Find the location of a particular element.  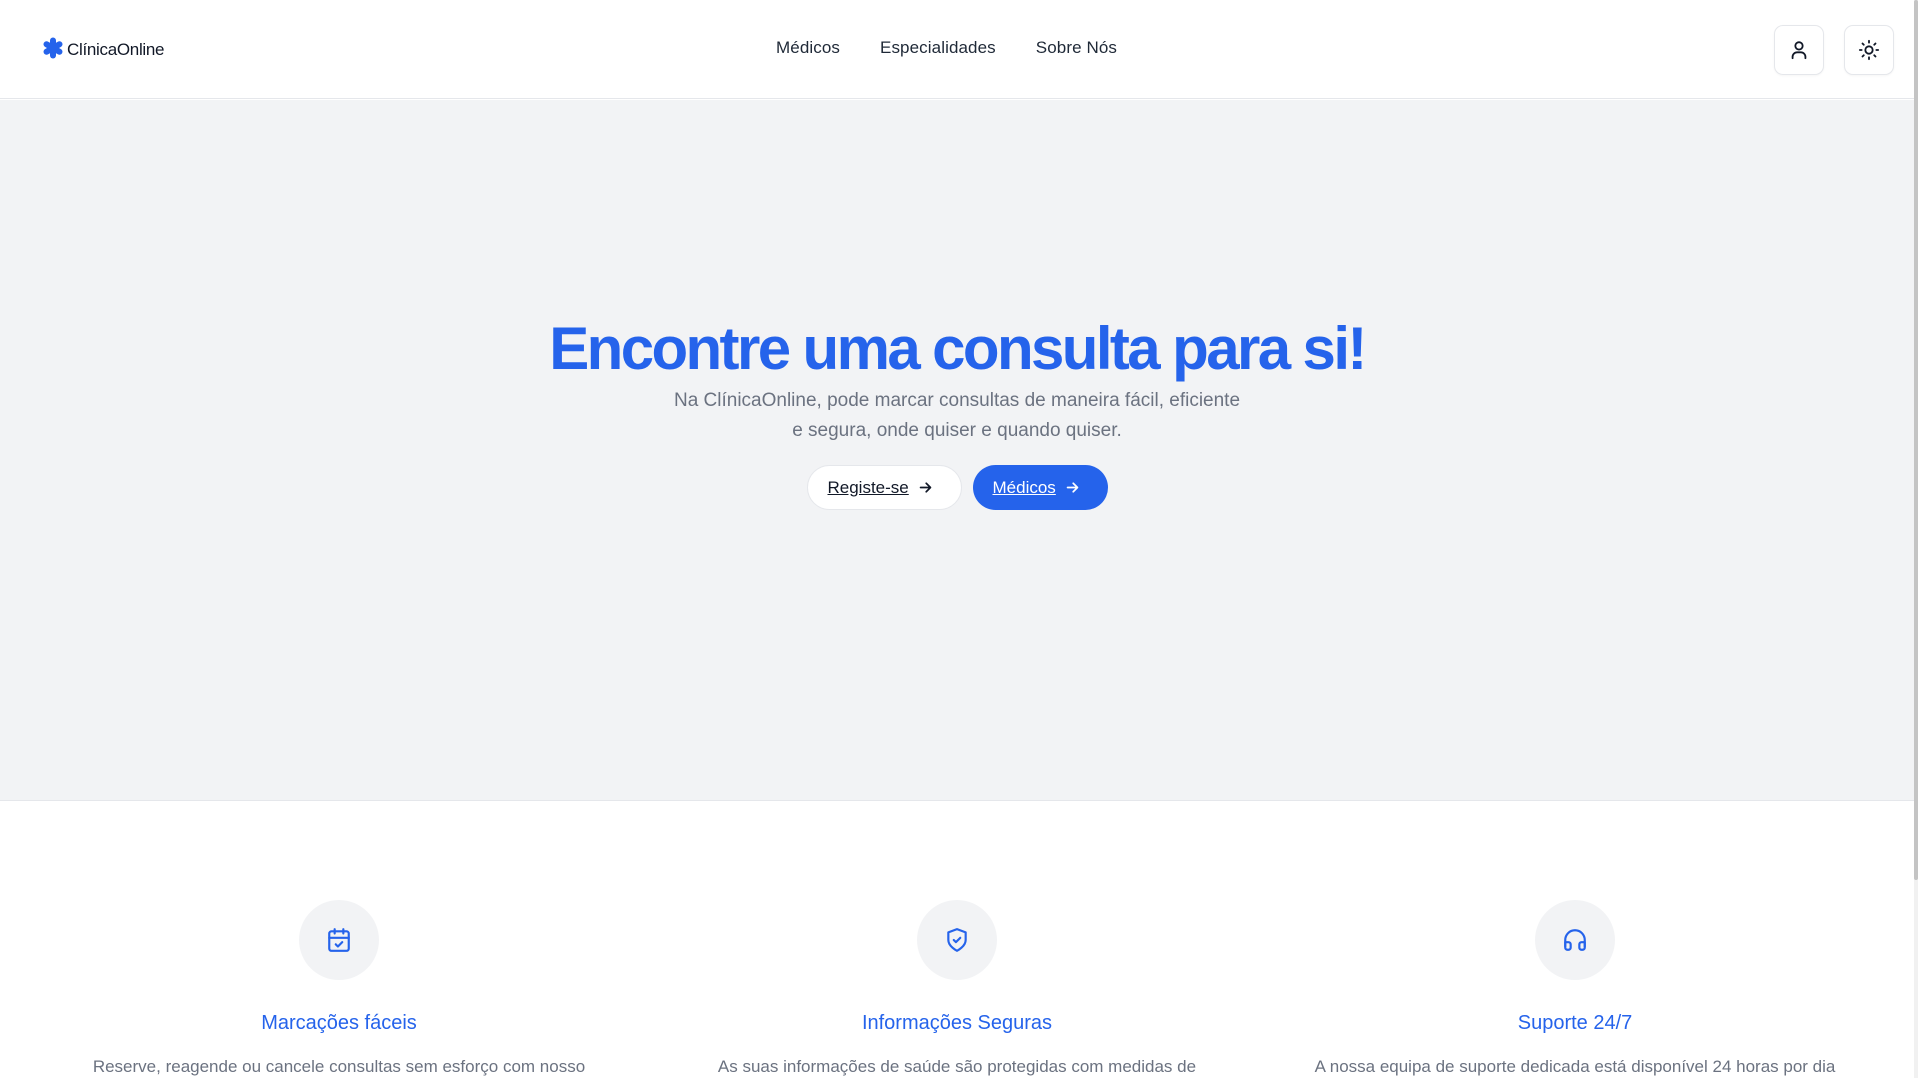

feature-title: Marcações fáceis is located at coordinates (339, 1023).